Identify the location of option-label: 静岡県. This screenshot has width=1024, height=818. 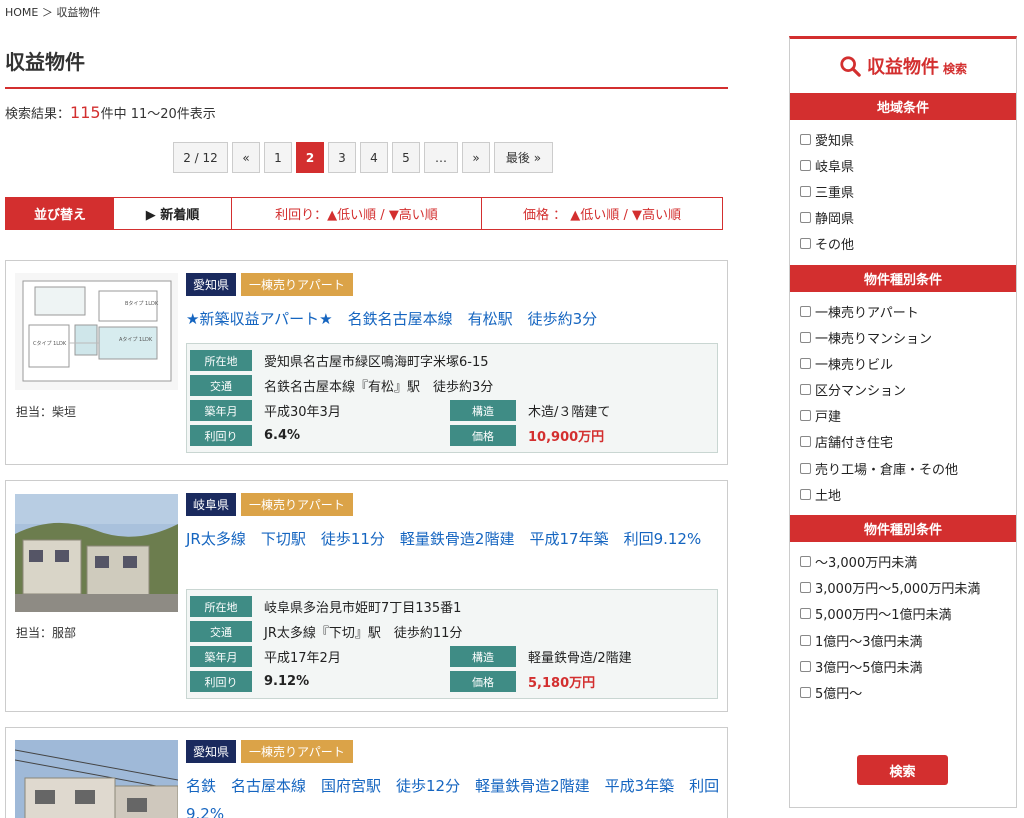
(835, 220).